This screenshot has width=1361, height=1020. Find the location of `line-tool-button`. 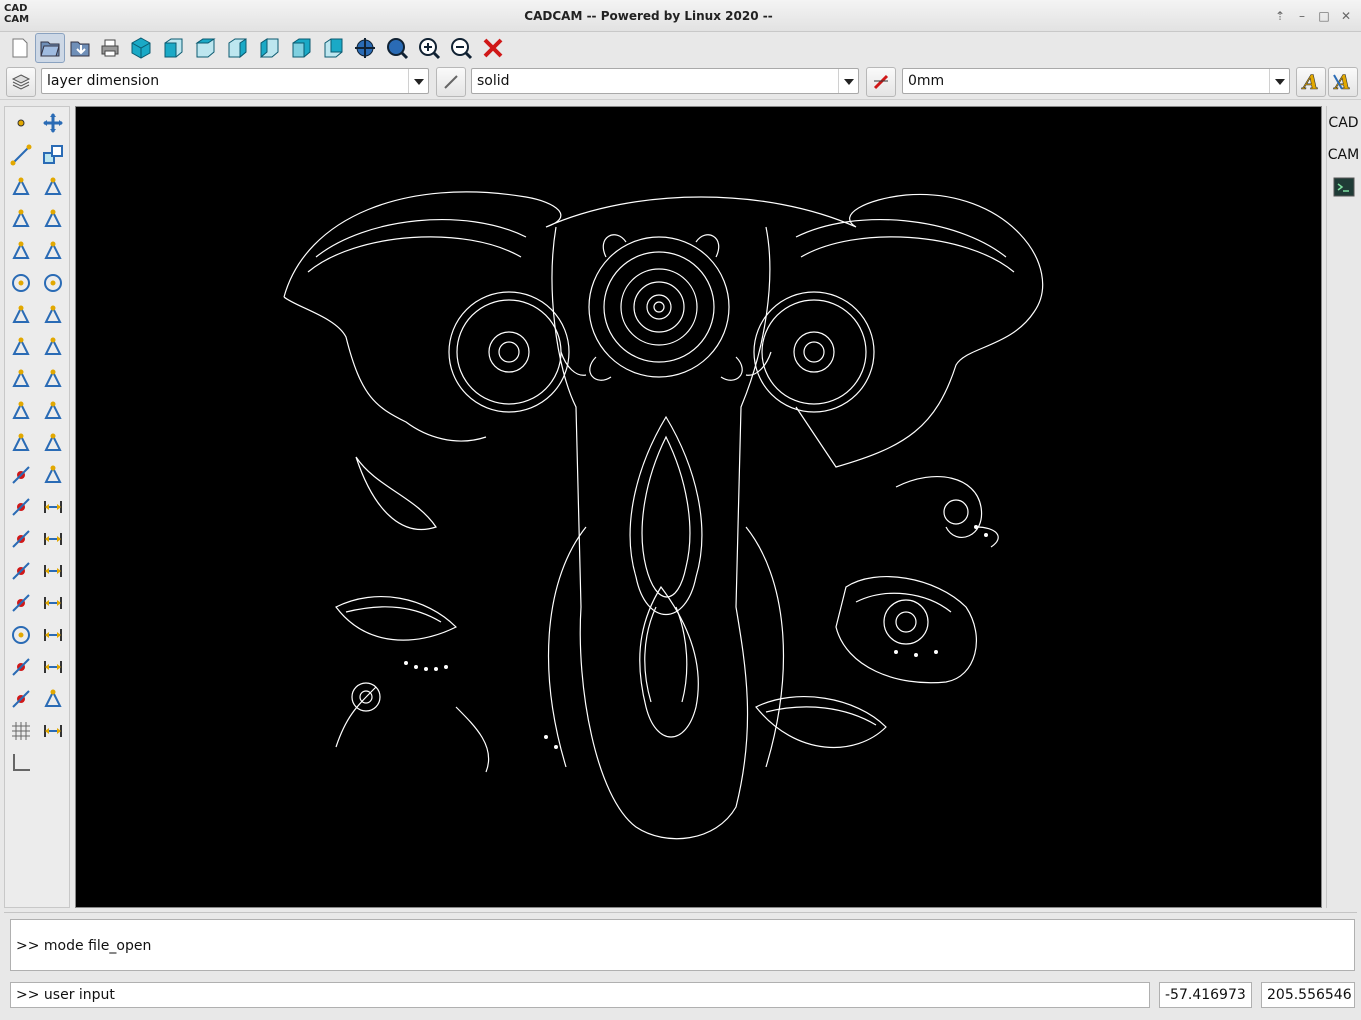

line-tool-button is located at coordinates (21, 155).